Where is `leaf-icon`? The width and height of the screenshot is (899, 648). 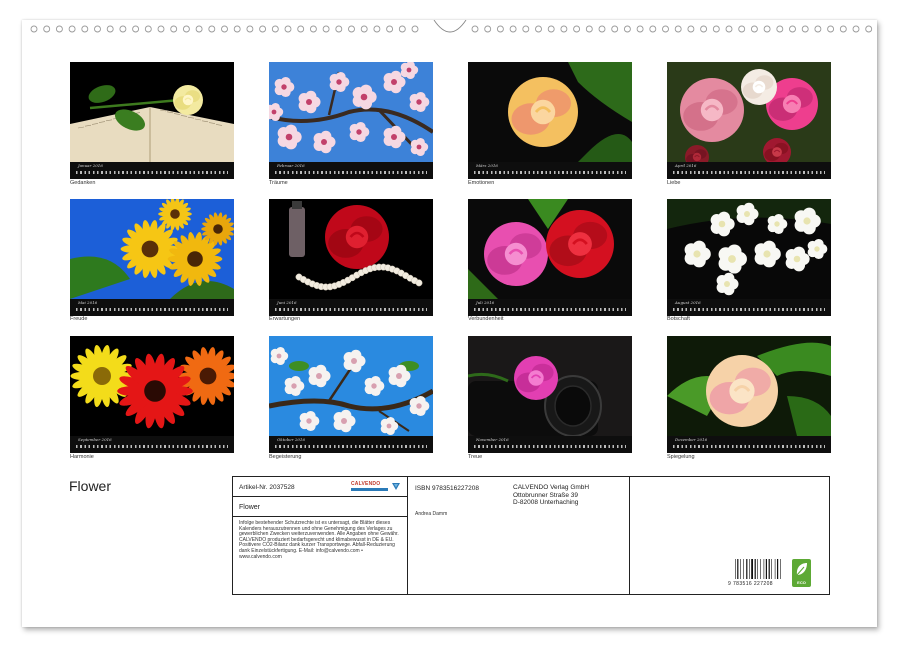 leaf-icon is located at coordinates (801, 569).